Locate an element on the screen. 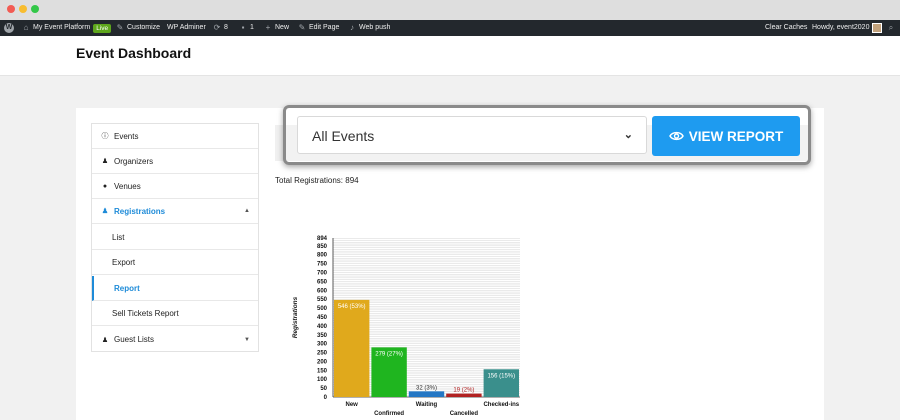 This screenshot has height=420, width=900. x-tick-label: Waiting is located at coordinates (427, 405).